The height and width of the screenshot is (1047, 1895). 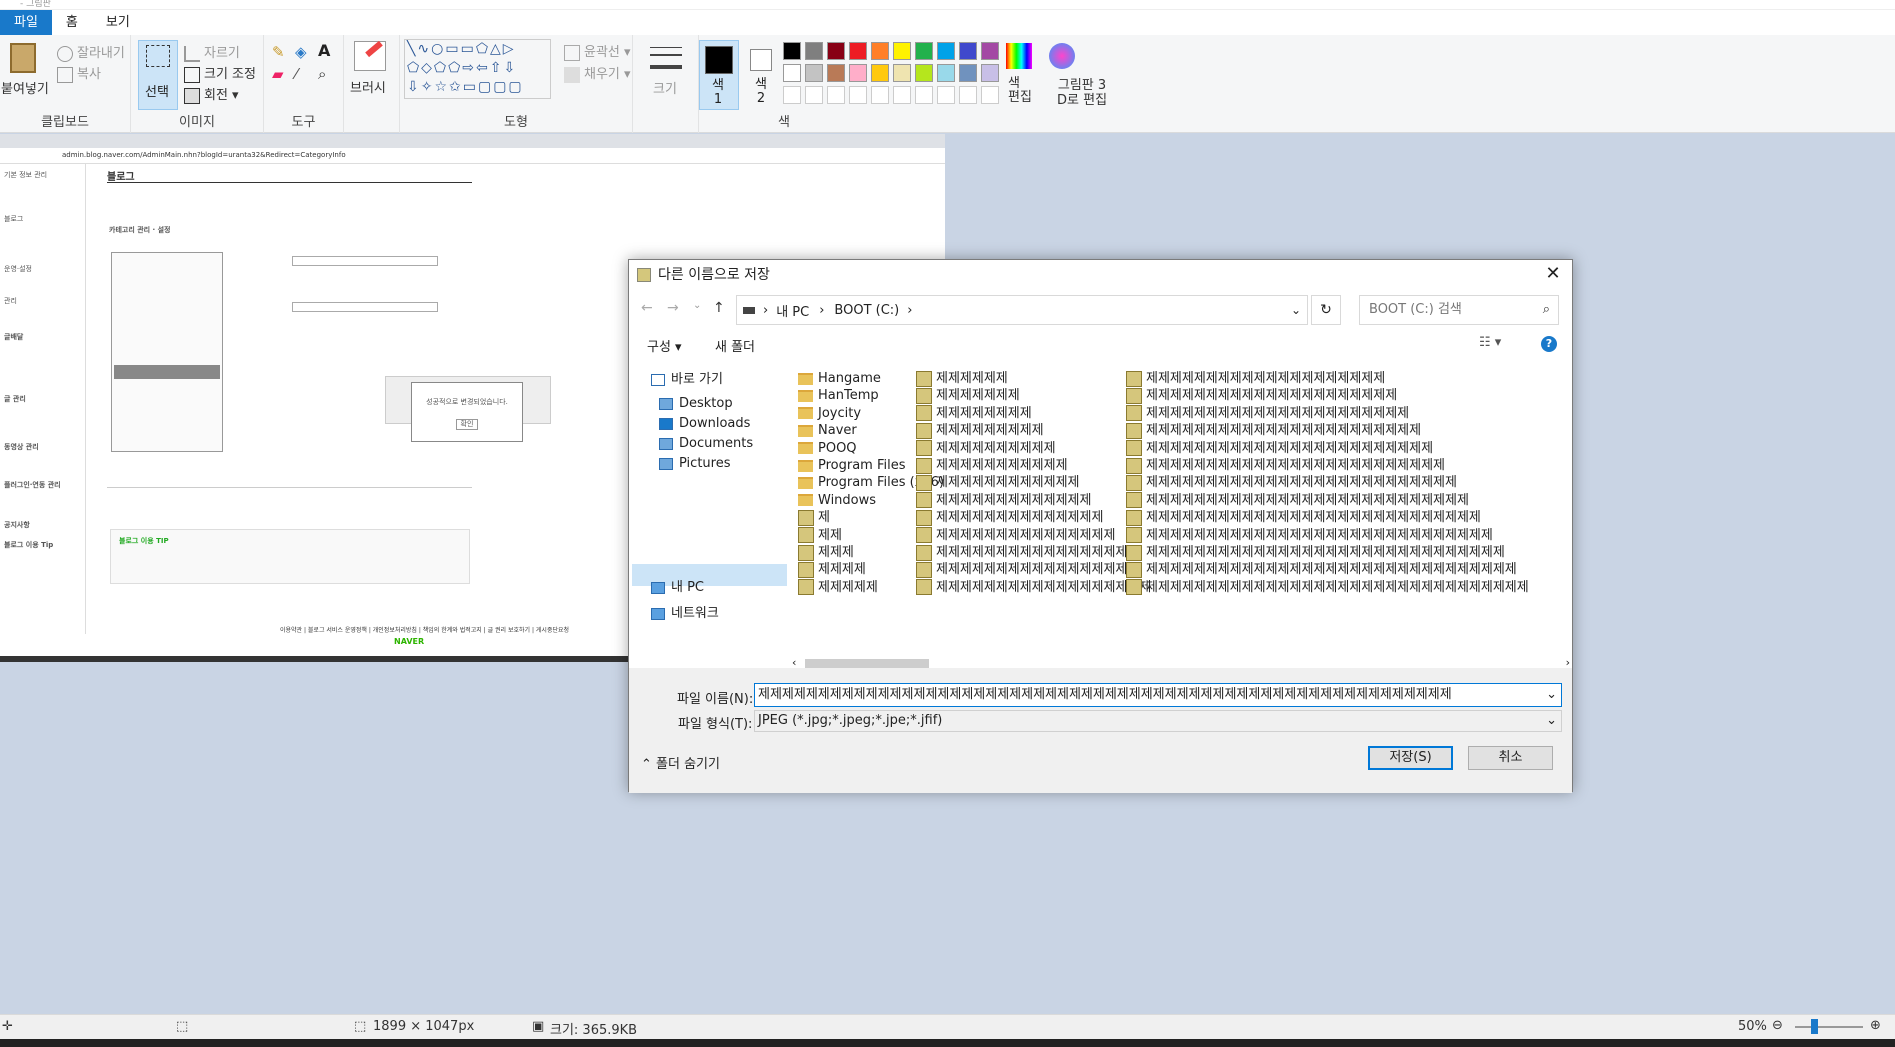 I want to click on blog-menu-item: 블로그 이용 Tip, so click(x=28, y=545).